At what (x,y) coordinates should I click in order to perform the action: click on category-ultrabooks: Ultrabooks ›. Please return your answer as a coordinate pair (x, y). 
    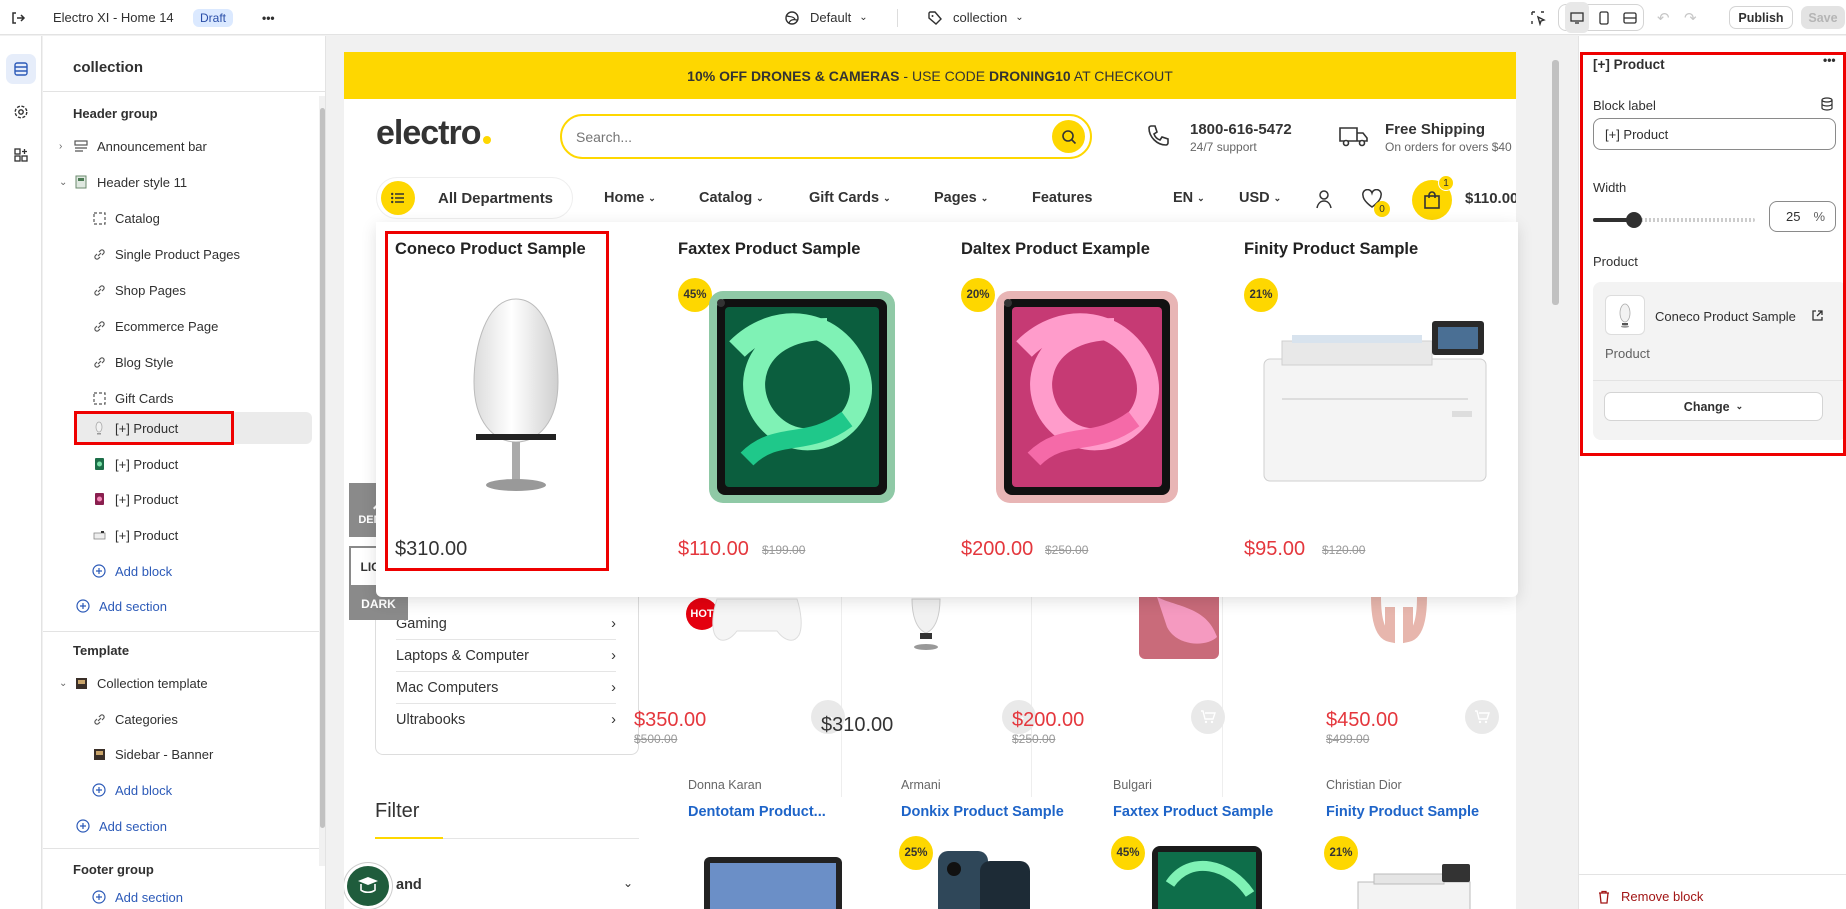
    Looking at the image, I should click on (506, 720).